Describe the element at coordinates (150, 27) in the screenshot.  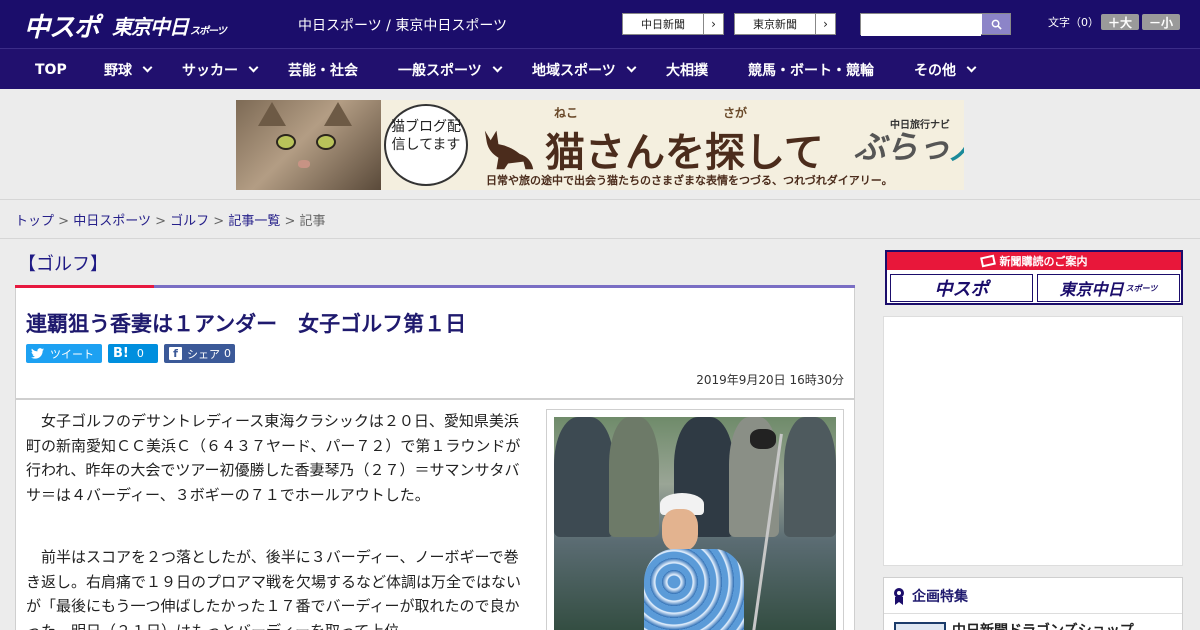
I see `tokyo-logo-text: 東京中日` at that location.